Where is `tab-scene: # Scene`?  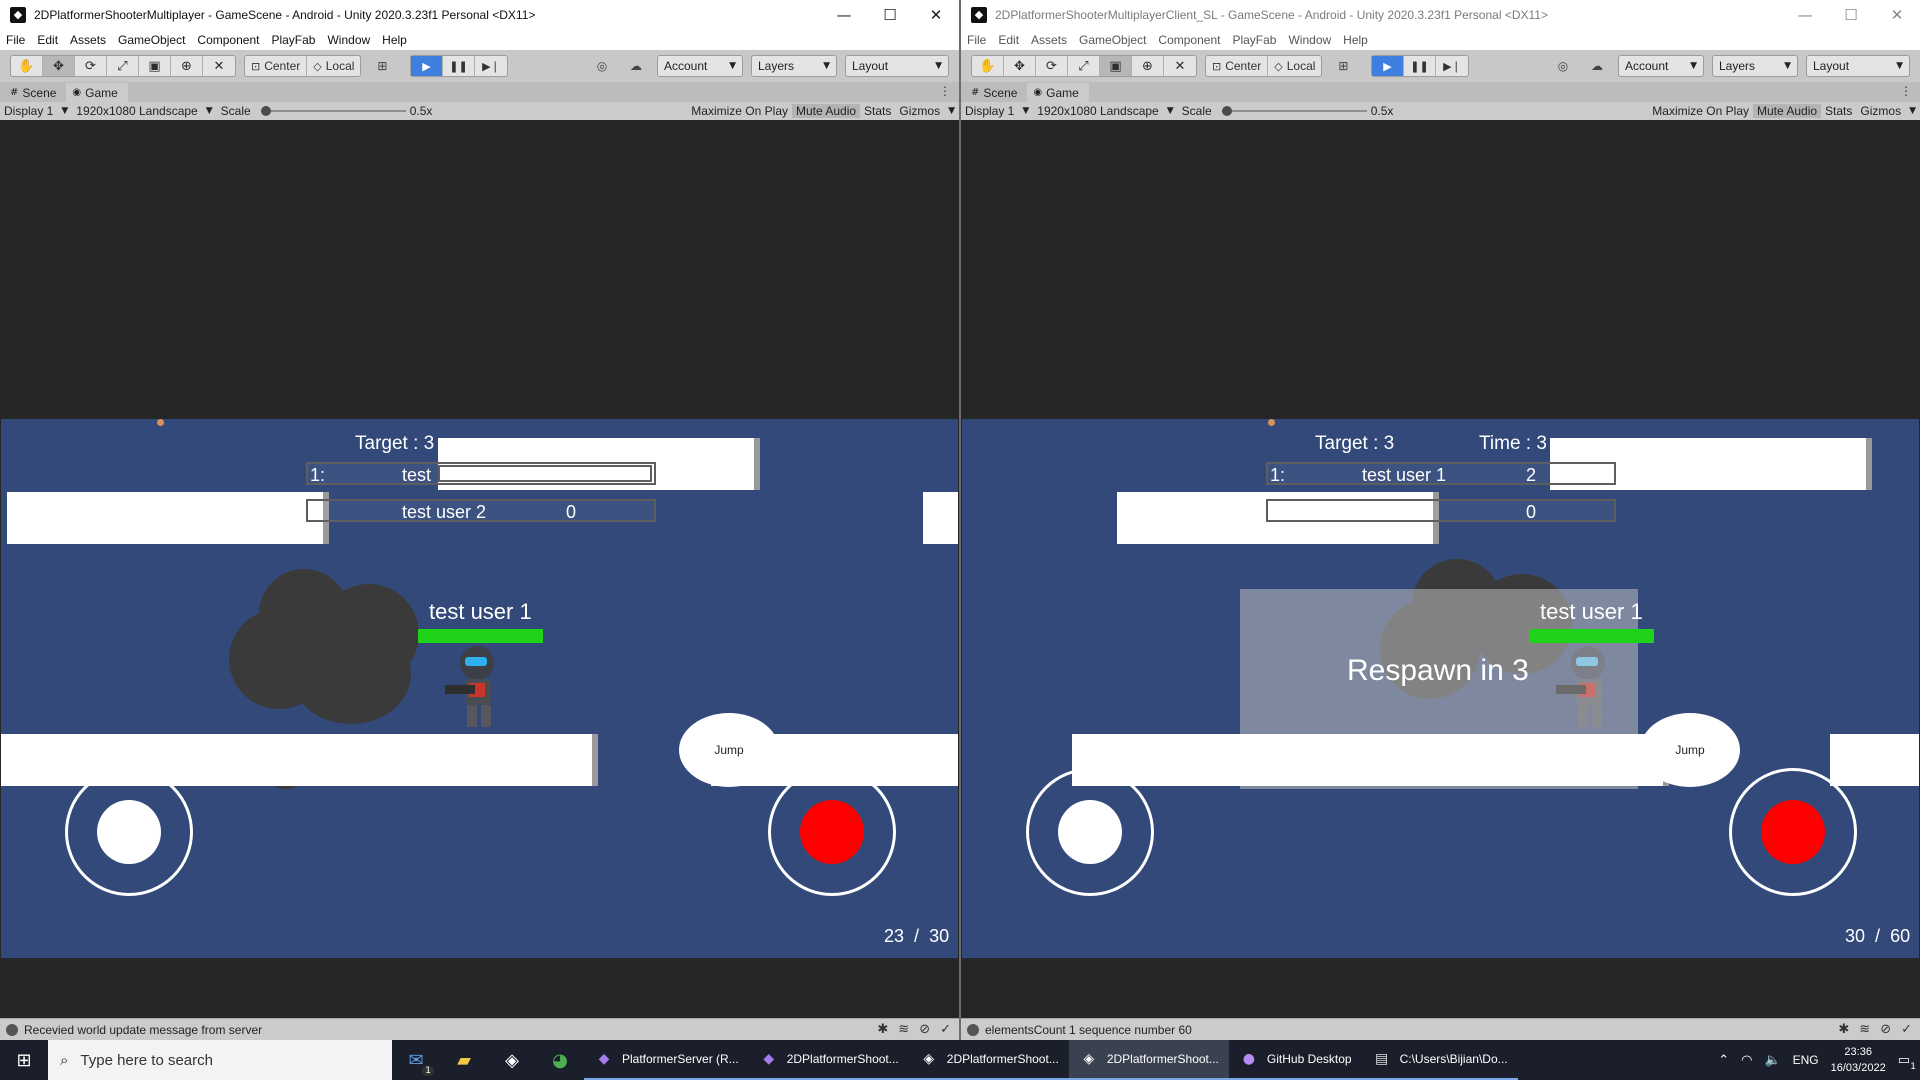
tab-scene: # Scene is located at coordinates (35, 92).